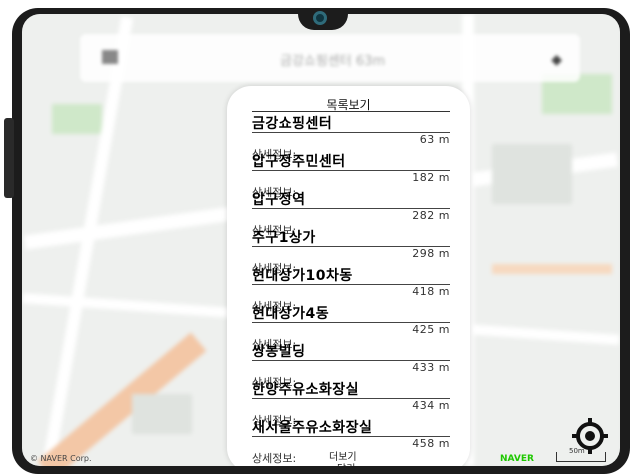 The image size is (633, 474). What do you see at coordinates (279, 352) in the screenshot?
I see `place-name: 쌍봉빌딩` at bounding box center [279, 352].